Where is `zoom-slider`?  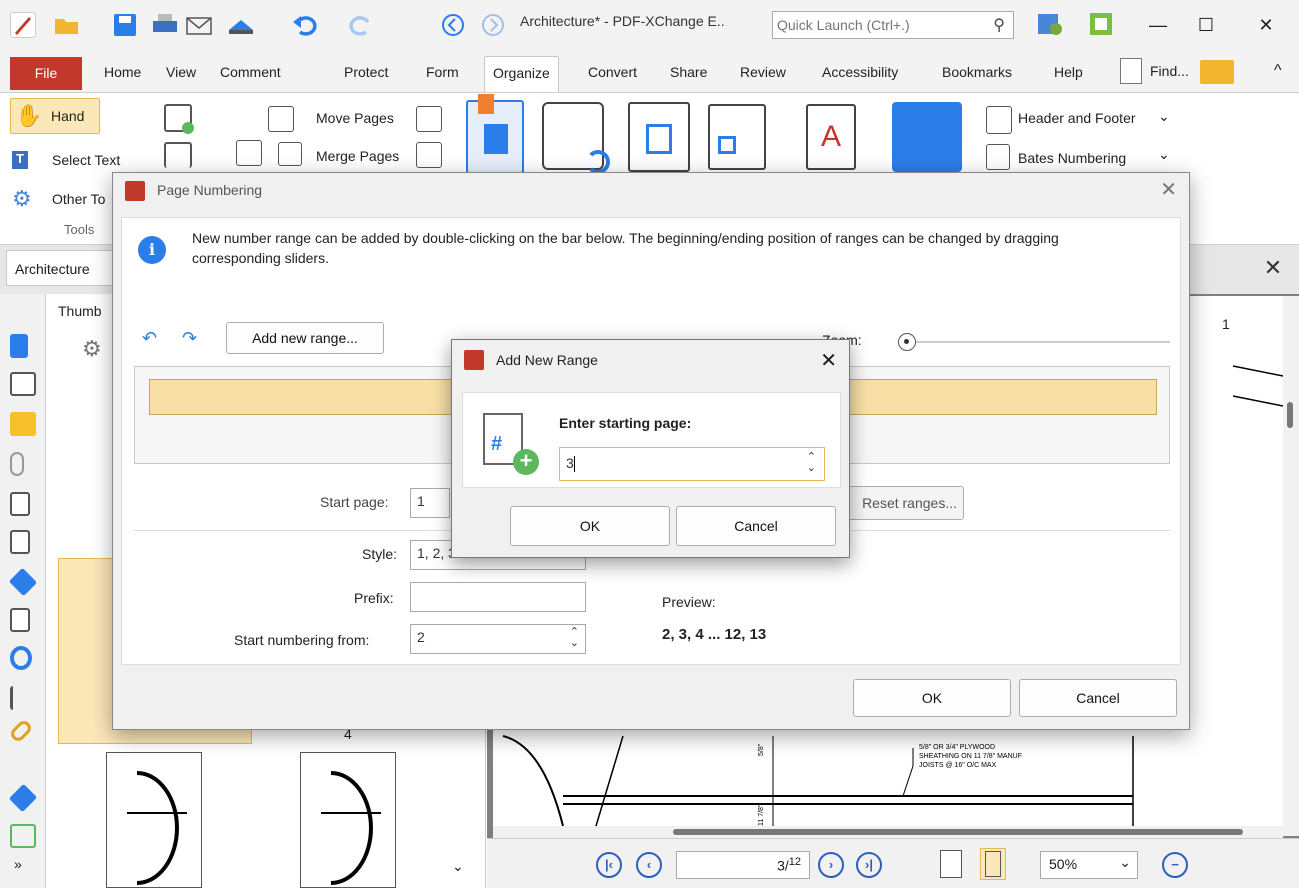 zoom-slider is located at coordinates (1034, 342).